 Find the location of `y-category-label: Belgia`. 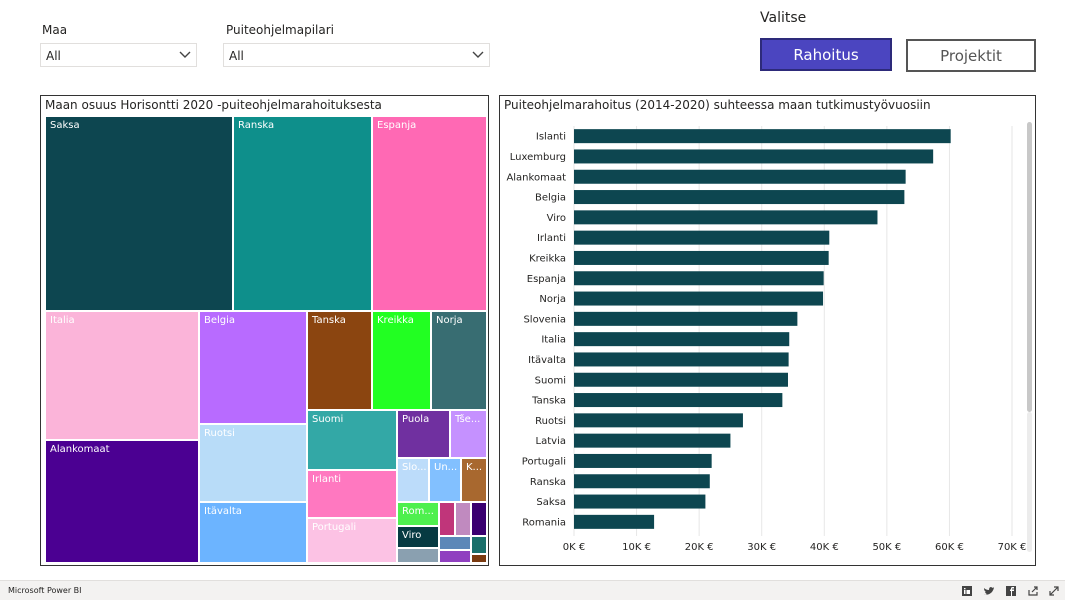

y-category-label: Belgia is located at coordinates (550, 198).